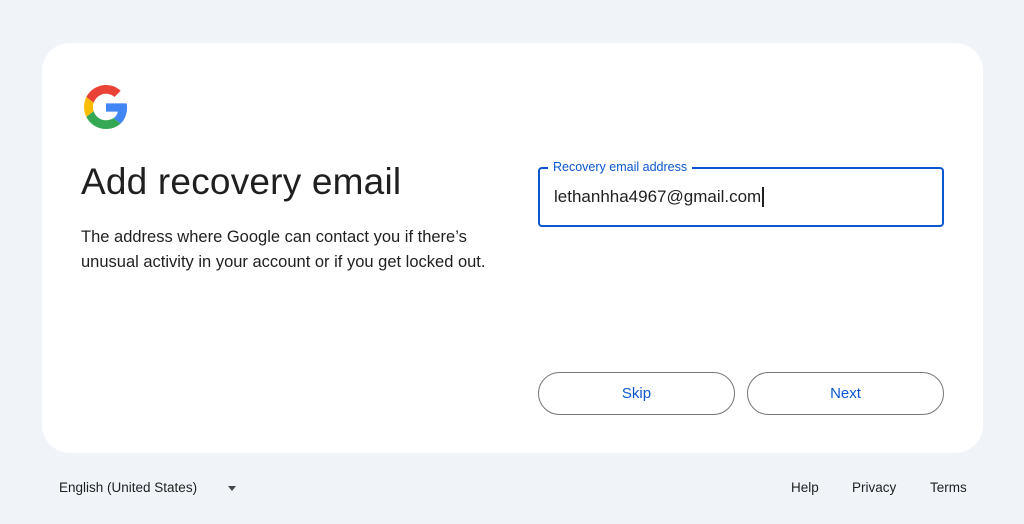 The width and height of the screenshot is (1024, 524). Describe the element at coordinates (763, 197) in the screenshot. I see `text-caret` at that location.